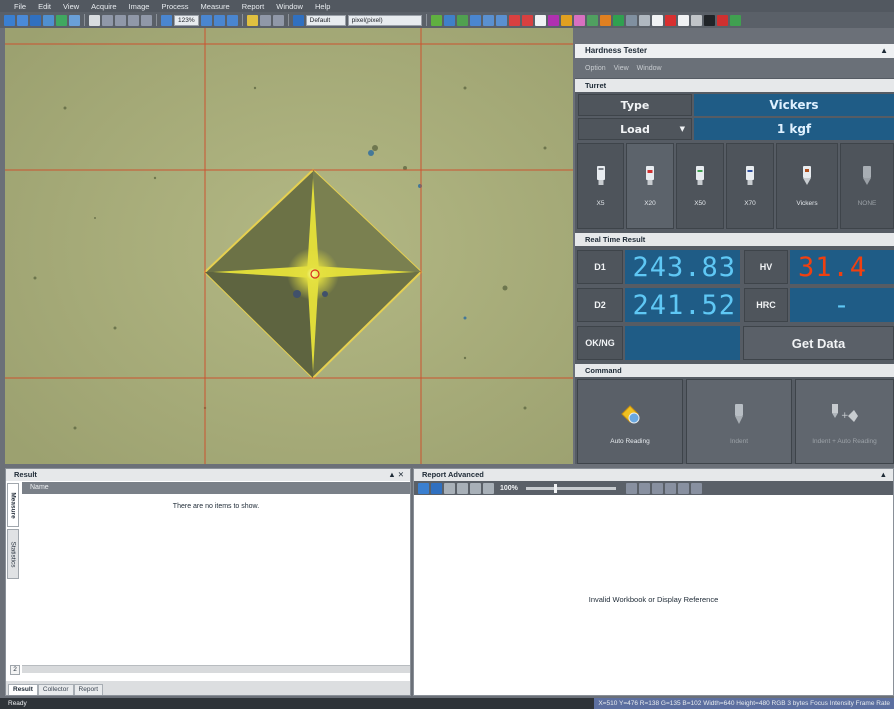 The width and height of the screenshot is (894, 709). What do you see at coordinates (818, 343) in the screenshot?
I see `get-data-button: Get Data` at bounding box center [818, 343].